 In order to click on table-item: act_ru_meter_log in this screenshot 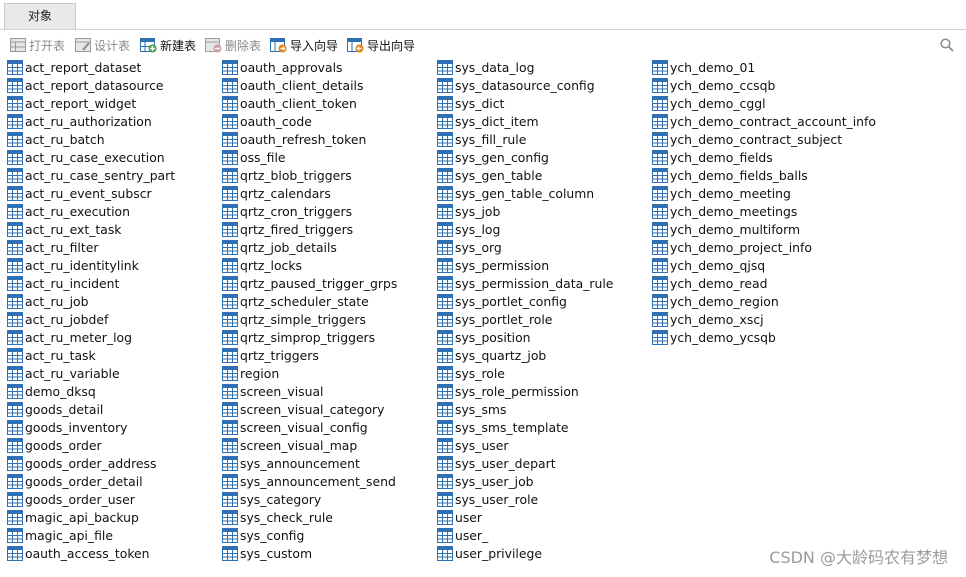, I will do `click(91, 337)`.